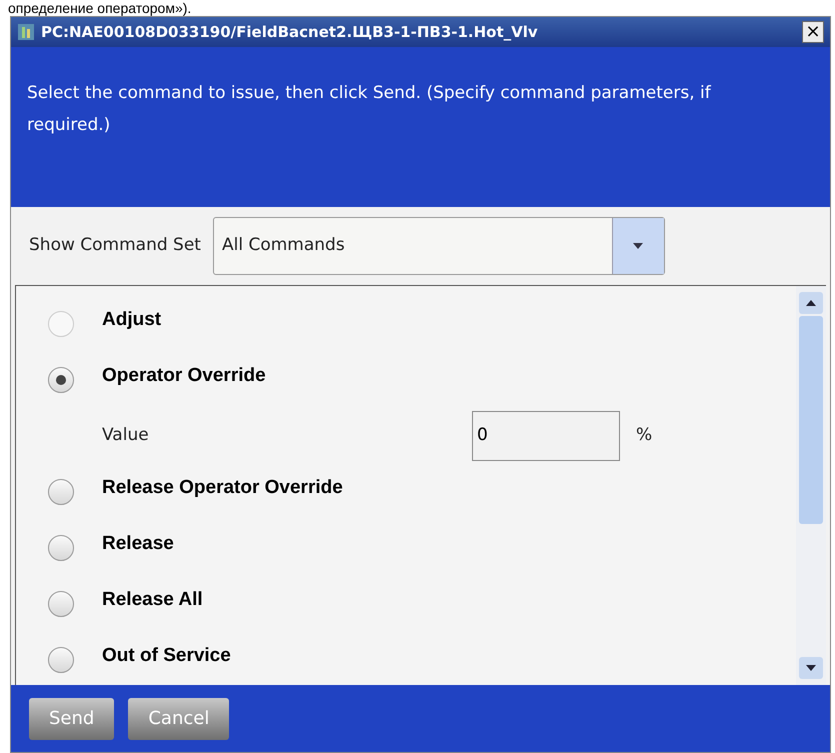 The width and height of the screenshot is (835, 753). I want to click on scrollbar, so click(811, 485).